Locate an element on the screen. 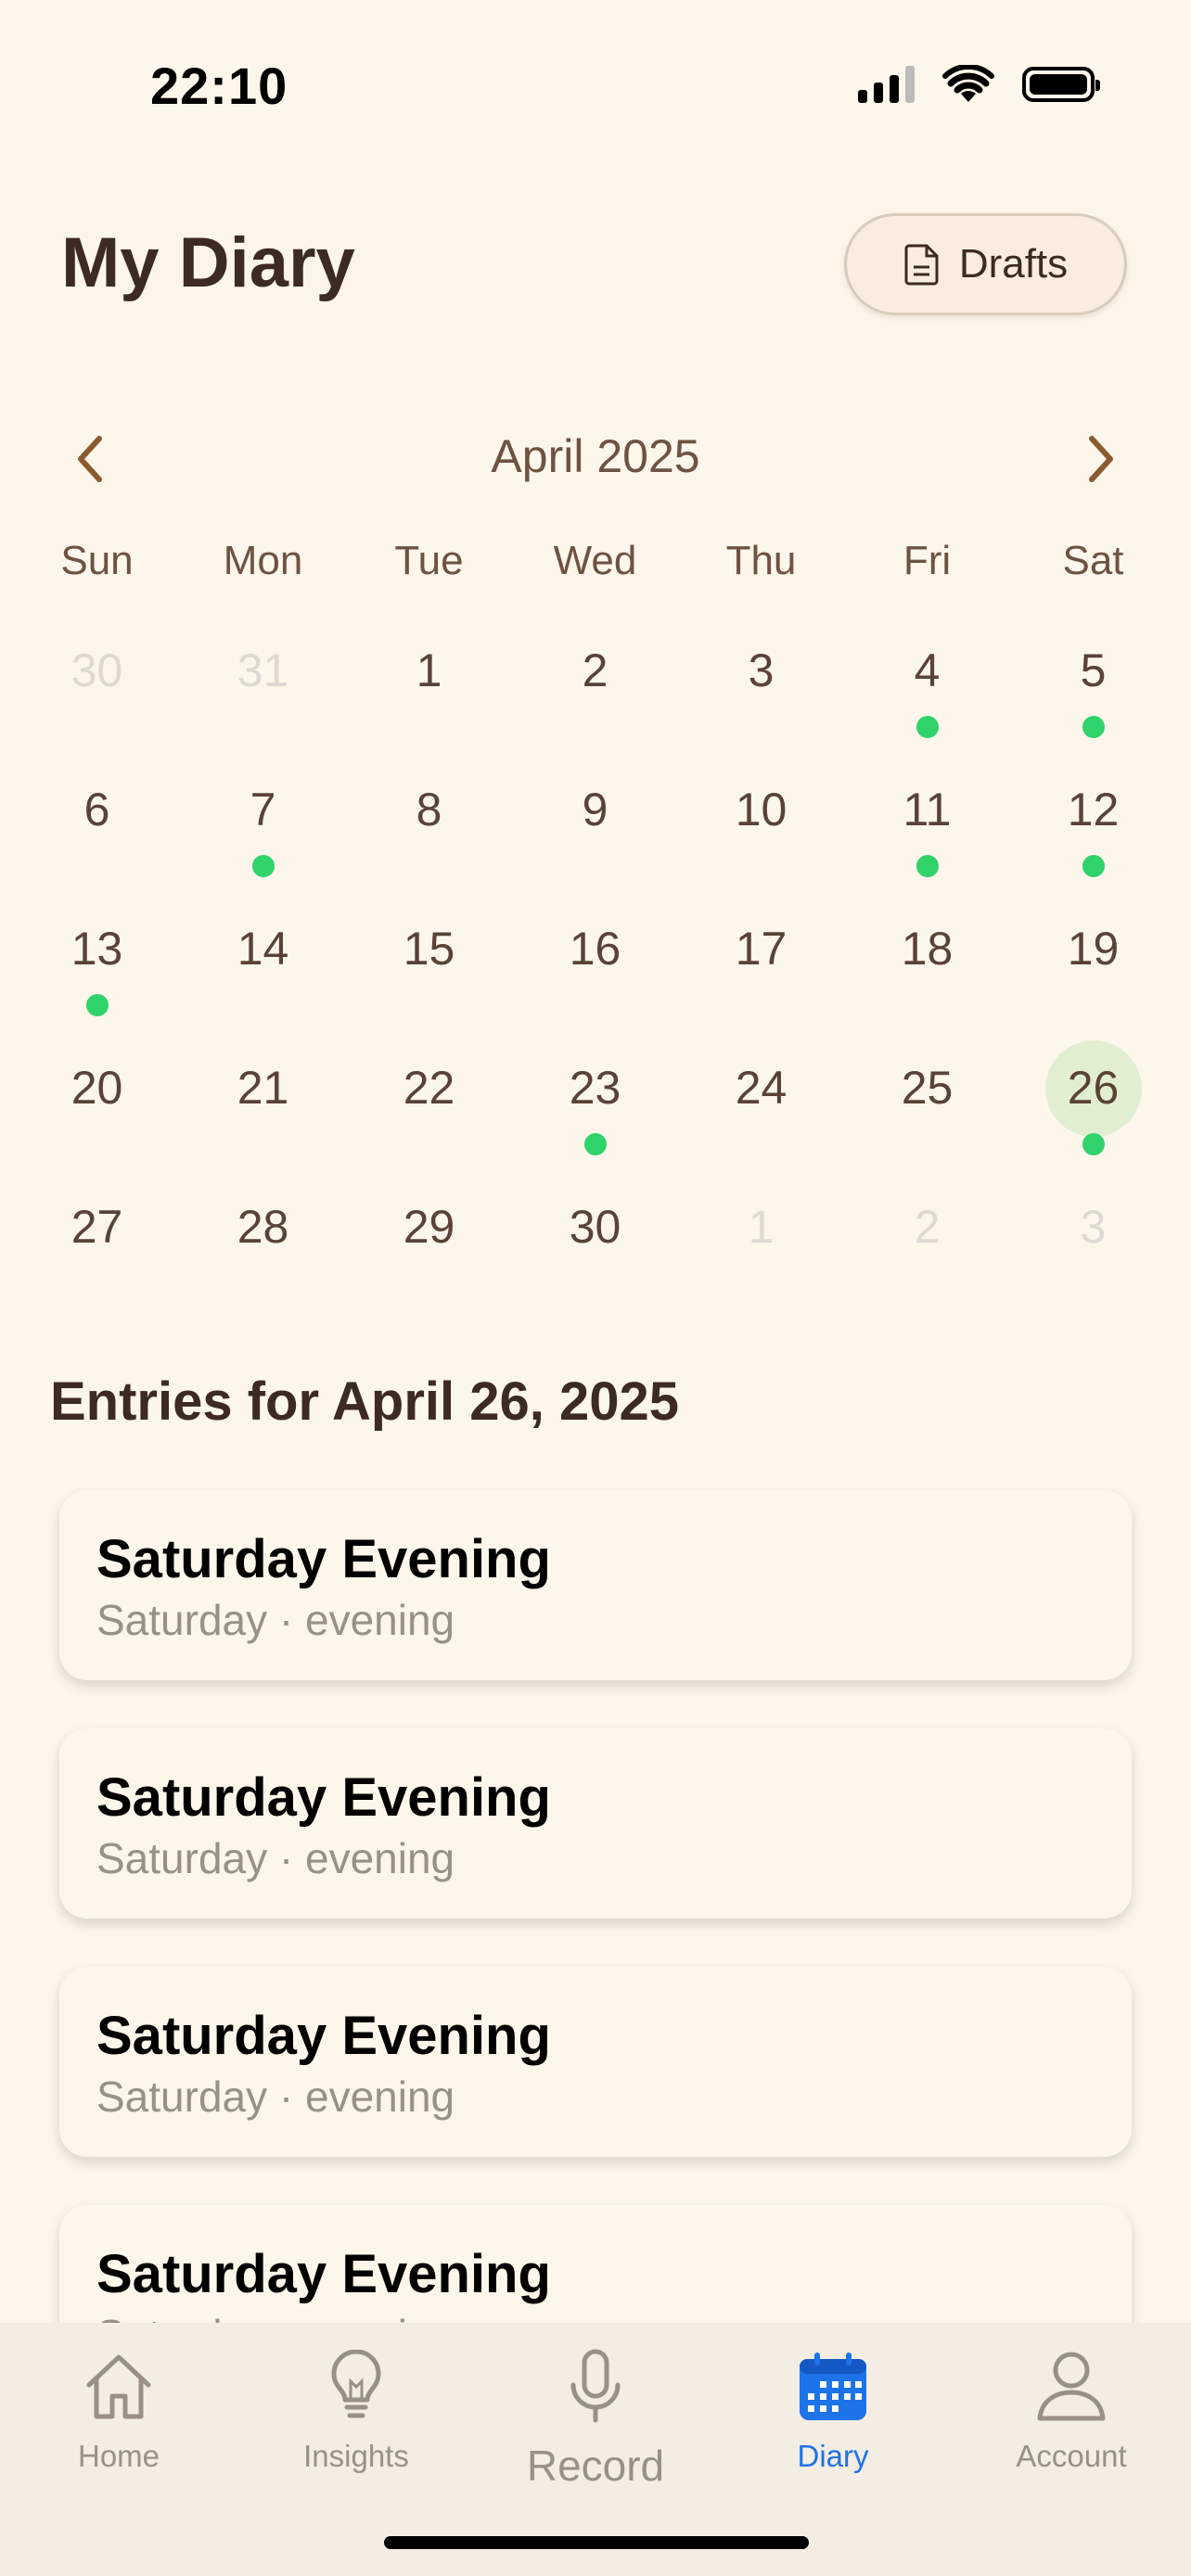  calendar-day: 27 is located at coordinates (97, 1257).